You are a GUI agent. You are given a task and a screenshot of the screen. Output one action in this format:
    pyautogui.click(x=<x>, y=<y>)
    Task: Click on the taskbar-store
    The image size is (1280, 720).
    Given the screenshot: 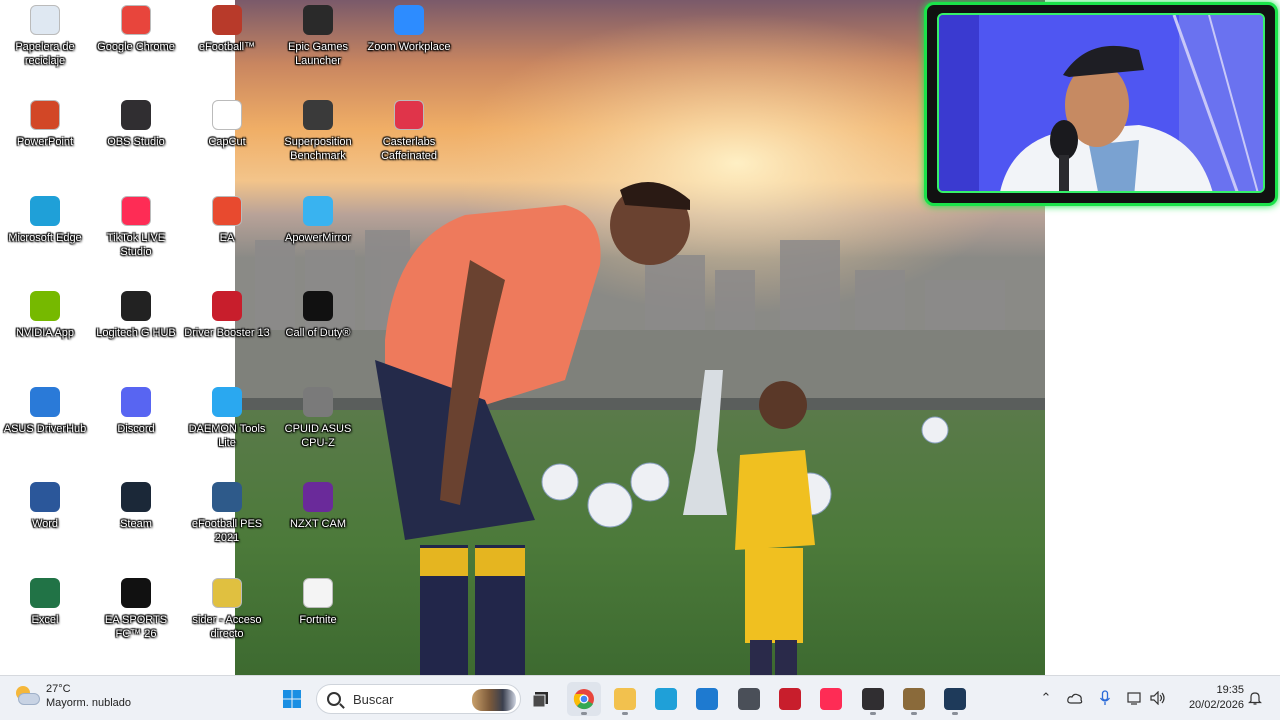 What is the action you would take?
    pyautogui.click(x=707, y=699)
    